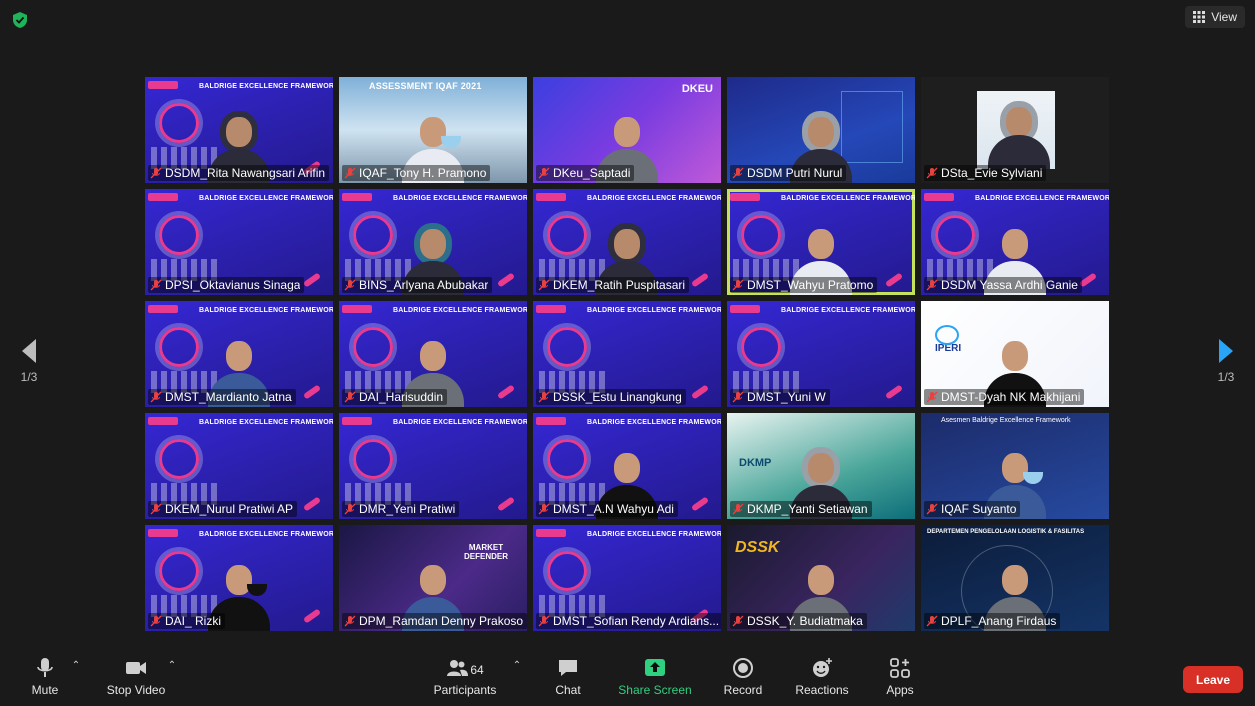 Image resolution: width=1255 pixels, height=706 pixels. What do you see at coordinates (743, 690) in the screenshot?
I see `record-label: Record` at bounding box center [743, 690].